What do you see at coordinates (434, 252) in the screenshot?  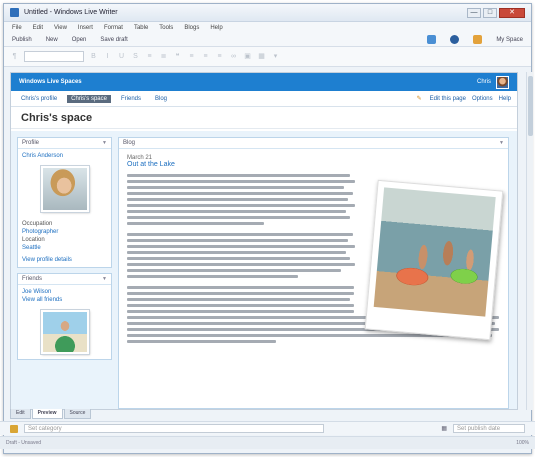 I see `lake-photo` at bounding box center [434, 252].